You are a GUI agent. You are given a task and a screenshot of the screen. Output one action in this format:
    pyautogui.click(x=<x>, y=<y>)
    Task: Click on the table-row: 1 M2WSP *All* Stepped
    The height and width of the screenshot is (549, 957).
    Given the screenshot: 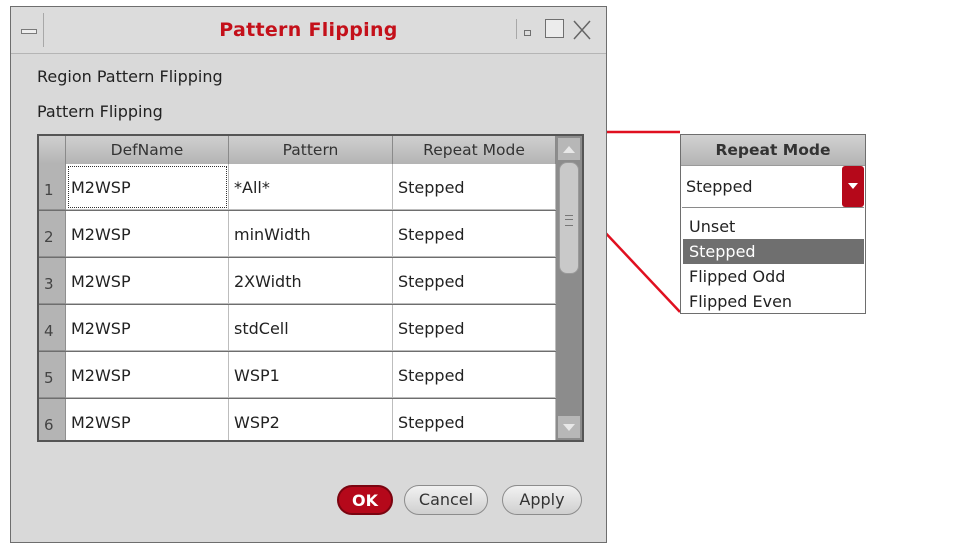 What is the action you would take?
    pyautogui.click(x=297, y=187)
    